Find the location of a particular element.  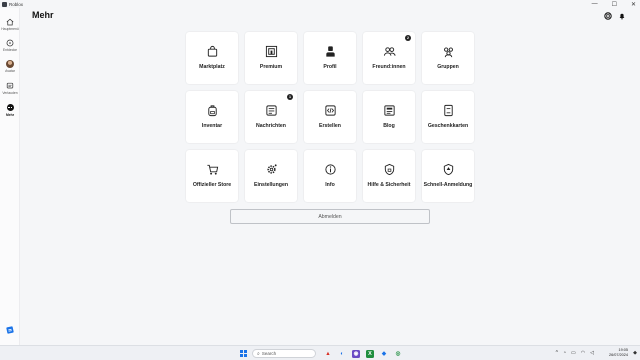

volume-icon: ◁ is located at coordinates (592, 353).